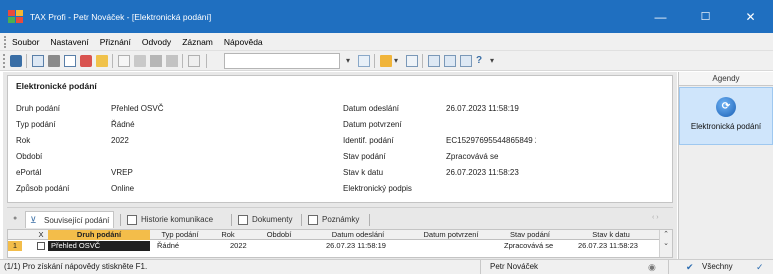 This screenshot has height=274, width=773. Describe the element at coordinates (102, 61) in the screenshot. I see `folder-icon` at that location.